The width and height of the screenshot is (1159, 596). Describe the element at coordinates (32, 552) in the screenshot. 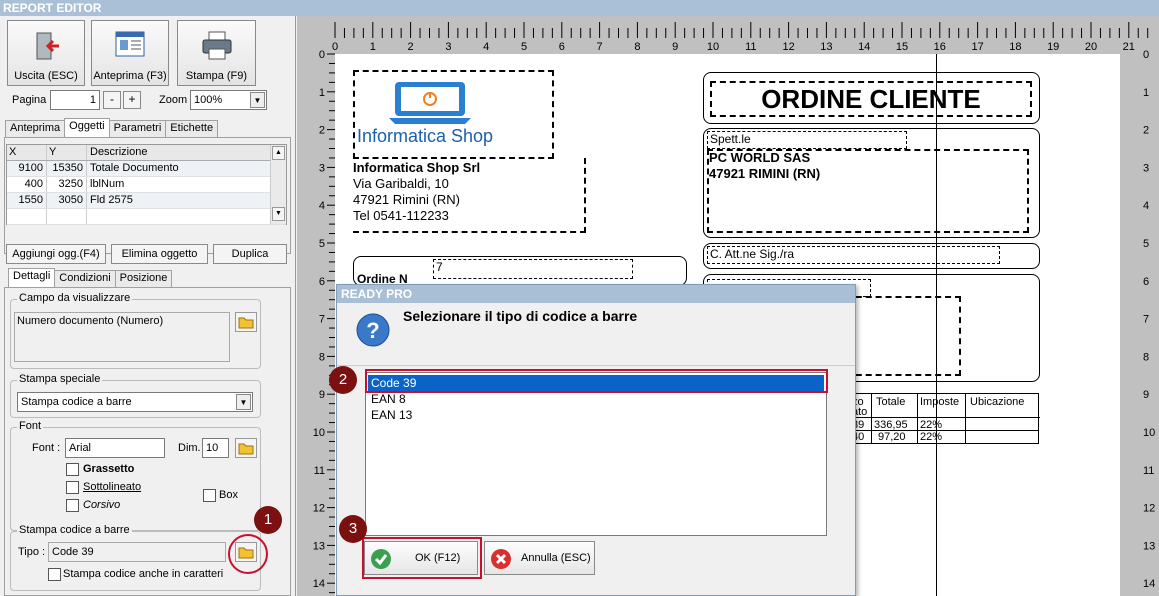

I see `type-label: Tipo :` at that location.